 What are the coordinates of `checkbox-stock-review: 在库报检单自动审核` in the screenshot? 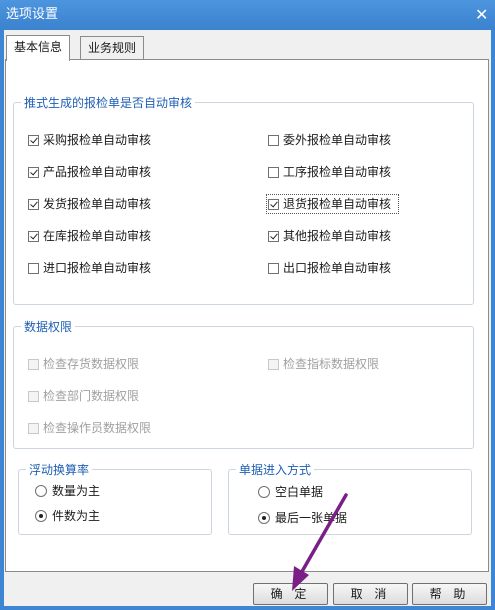 It's located at (89, 236).